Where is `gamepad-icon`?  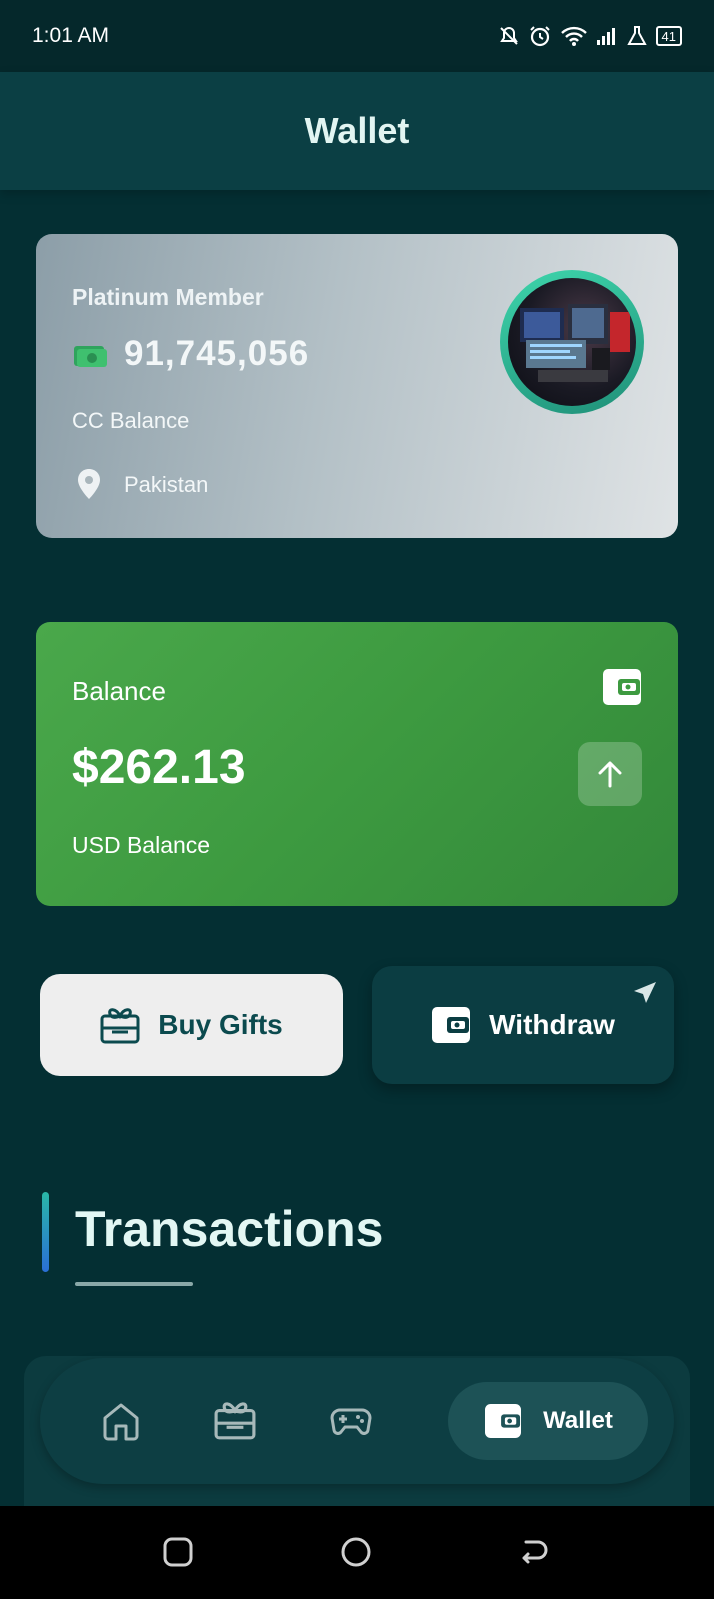 gamepad-icon is located at coordinates (351, 1421).